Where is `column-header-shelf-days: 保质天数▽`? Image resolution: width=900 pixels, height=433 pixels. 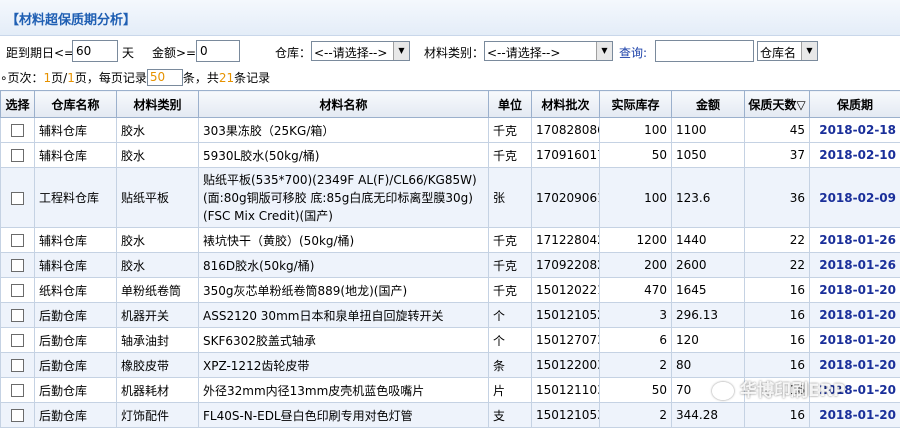 column-header-shelf-days: 保质天数▽ is located at coordinates (777, 104).